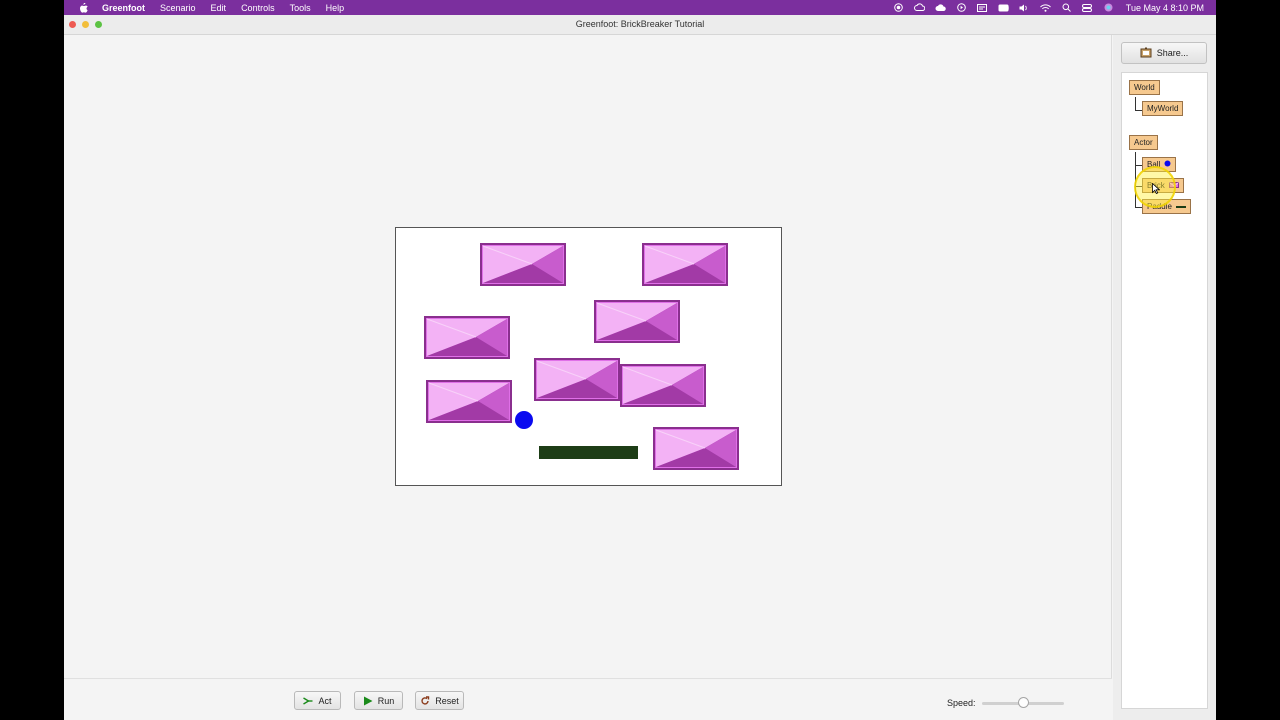  Describe the element at coordinates (447, 700) in the screenshot. I see `reset-label: Reset` at that location.